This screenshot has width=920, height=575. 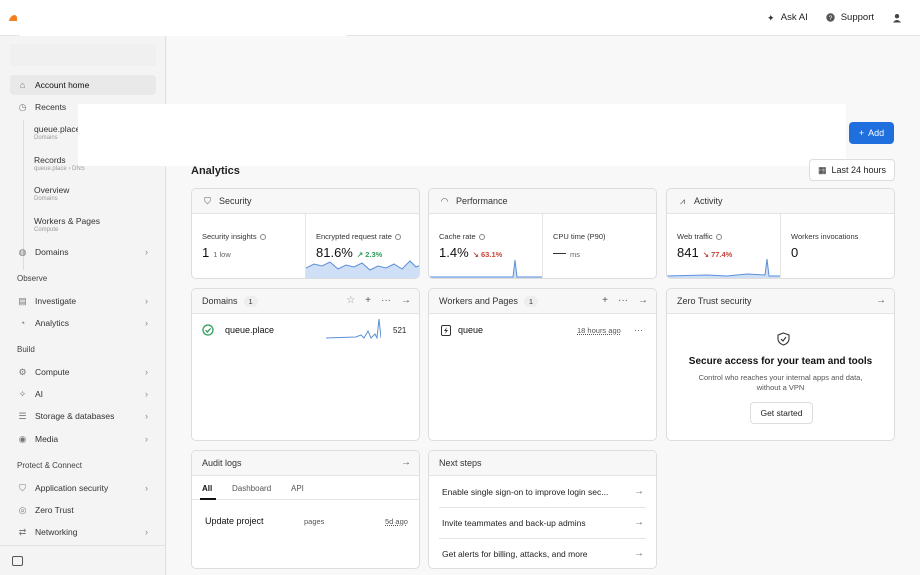 What do you see at coordinates (83, 532) in the screenshot?
I see `sidebar-item-networking: ⇄ Networking ›` at bounding box center [83, 532].